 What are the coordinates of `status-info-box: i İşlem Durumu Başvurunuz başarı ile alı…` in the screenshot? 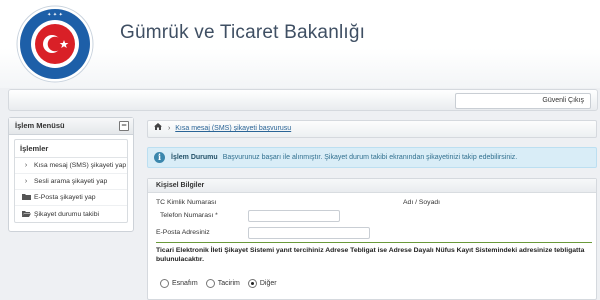 It's located at (372, 157).